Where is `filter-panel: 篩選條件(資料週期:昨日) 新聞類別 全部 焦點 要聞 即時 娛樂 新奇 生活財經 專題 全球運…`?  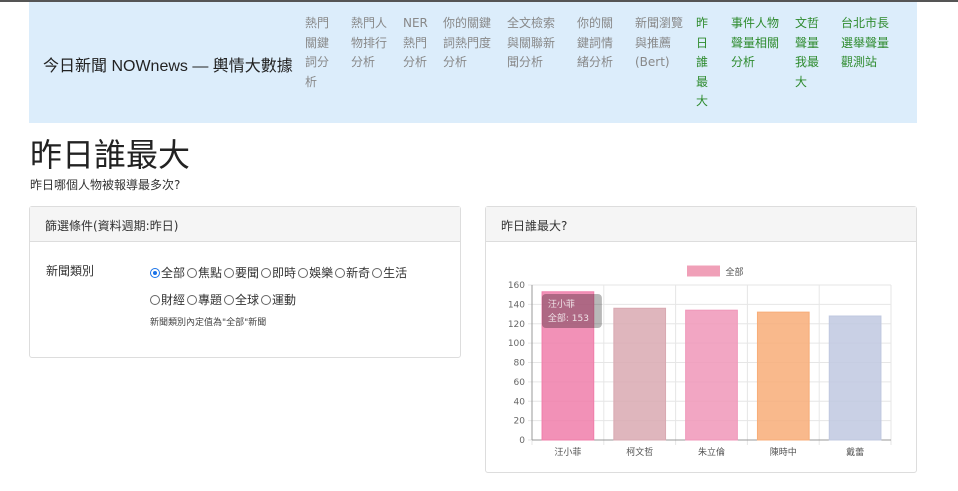 filter-panel: 篩選條件(資料週期:昨日) 新聞類別 全部 焦點 要聞 即時 娛樂 新奇 生活財經 專題 全球運… is located at coordinates (245, 282).